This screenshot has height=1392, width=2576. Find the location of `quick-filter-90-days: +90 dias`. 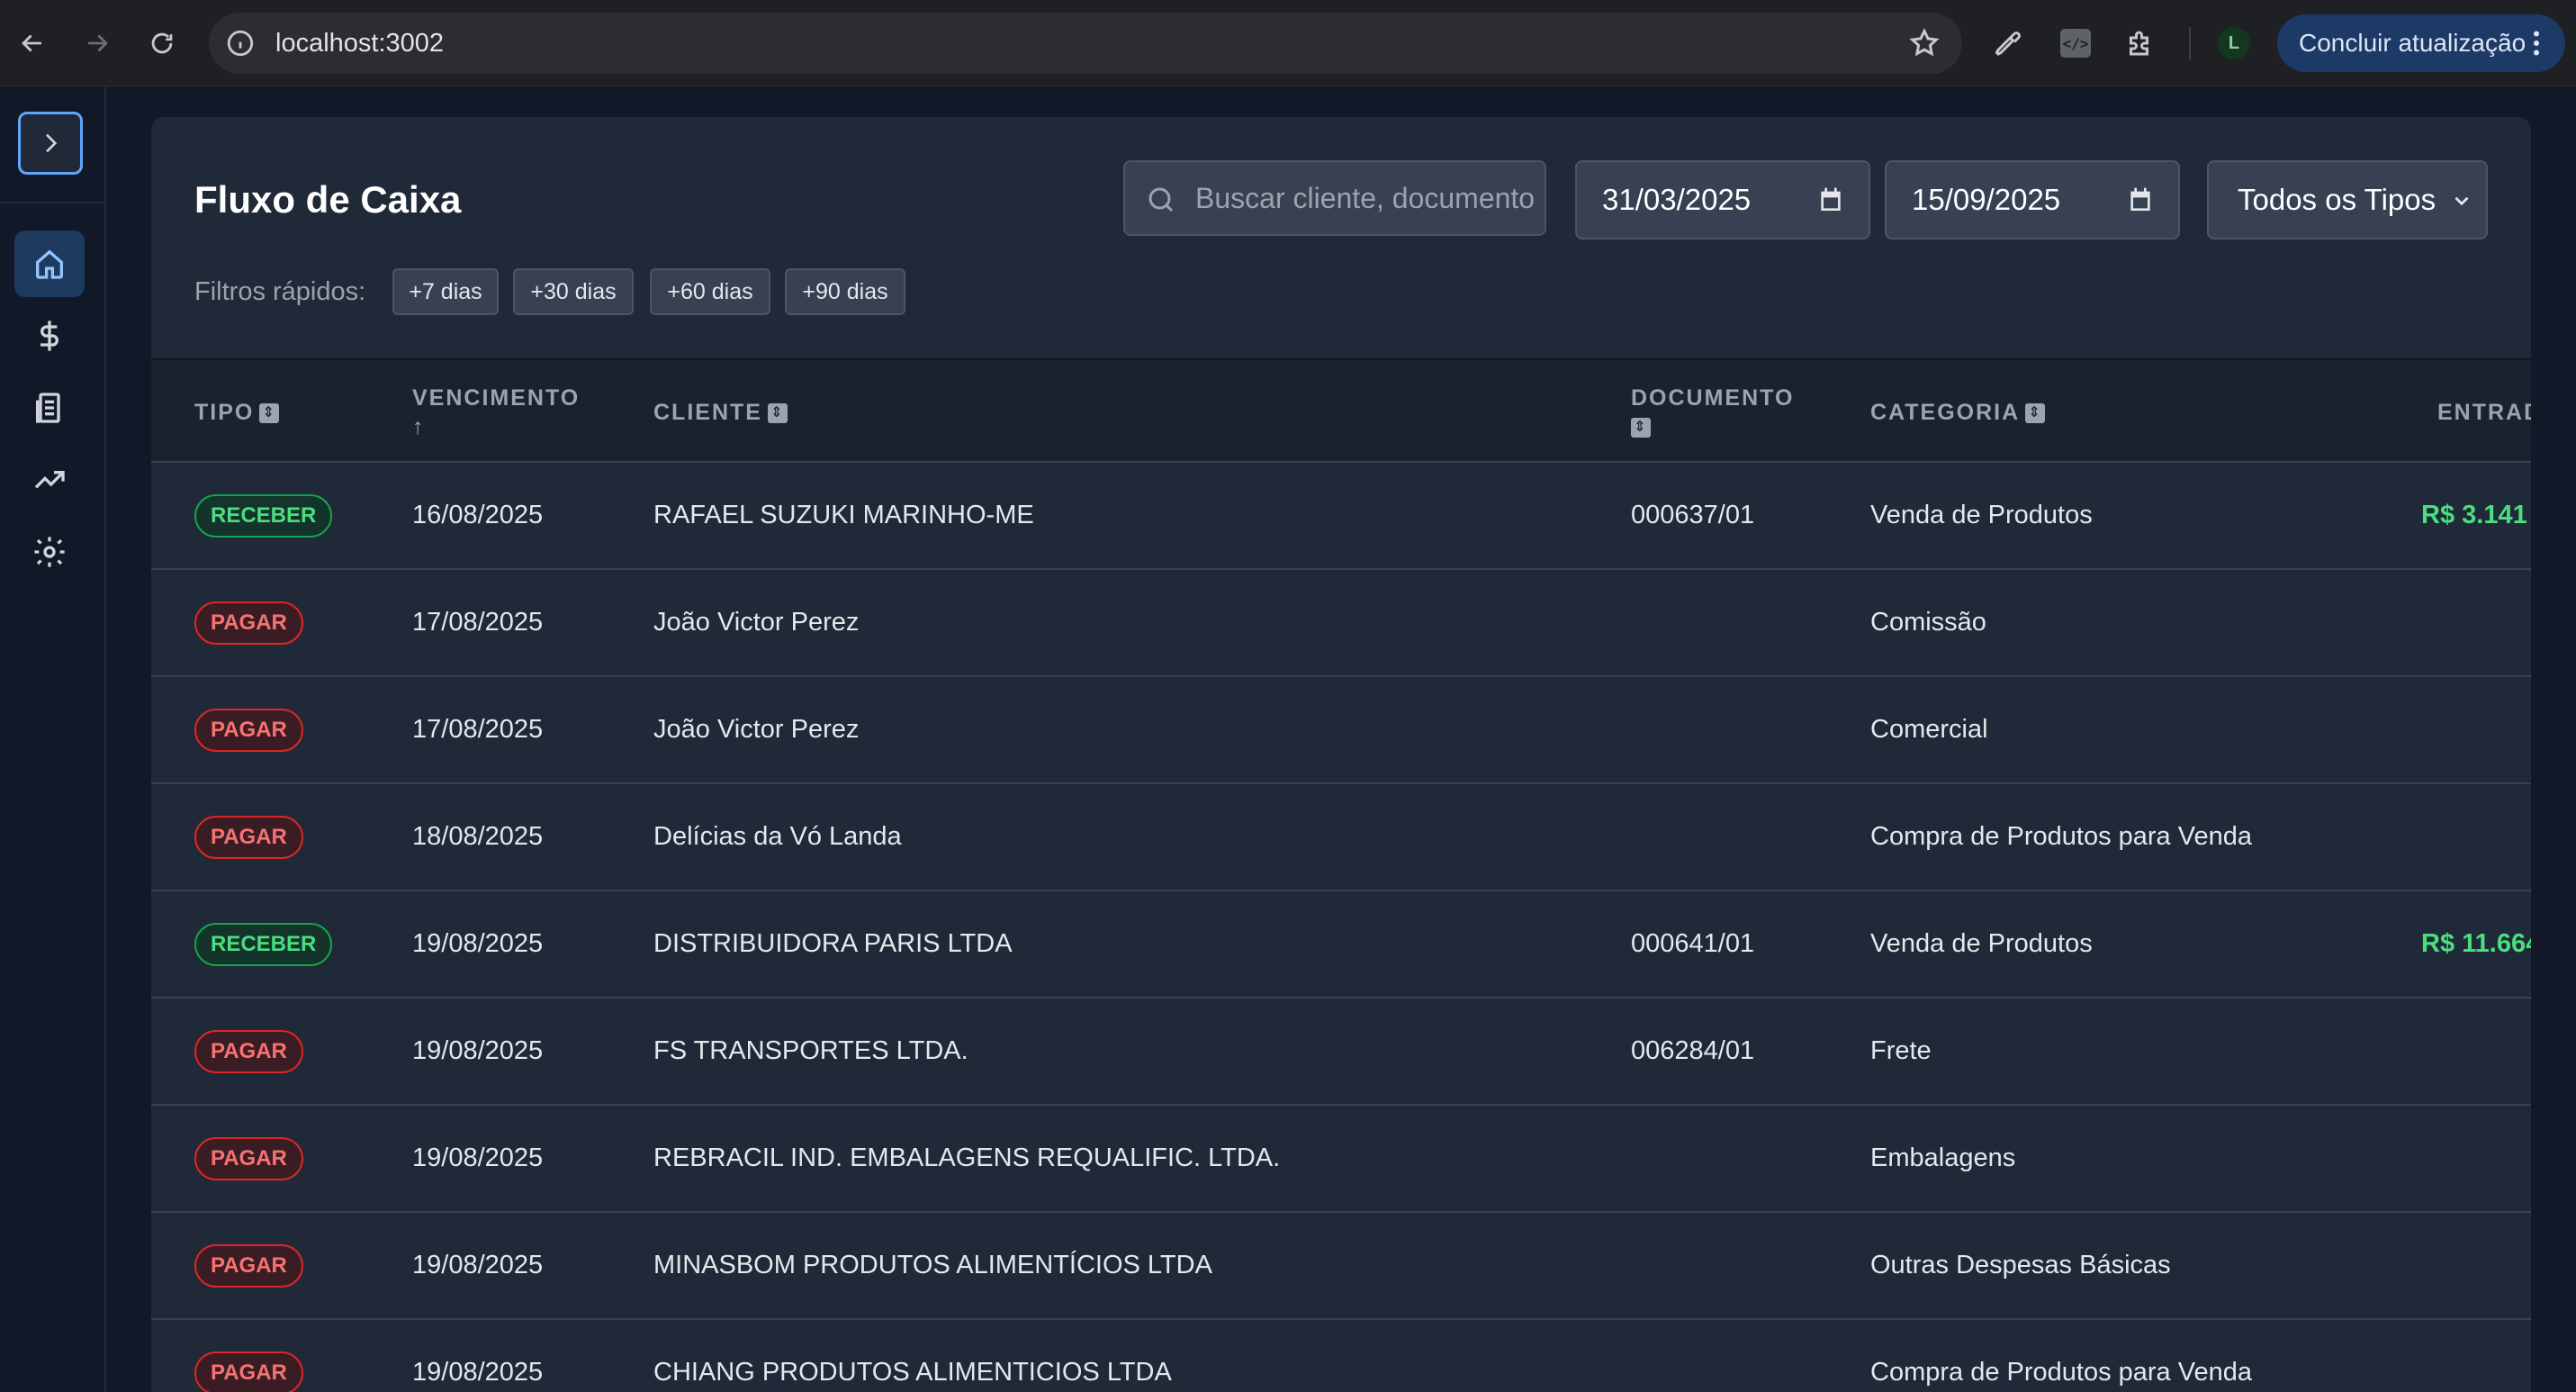

quick-filter-90-days: +90 dias is located at coordinates (845, 291).